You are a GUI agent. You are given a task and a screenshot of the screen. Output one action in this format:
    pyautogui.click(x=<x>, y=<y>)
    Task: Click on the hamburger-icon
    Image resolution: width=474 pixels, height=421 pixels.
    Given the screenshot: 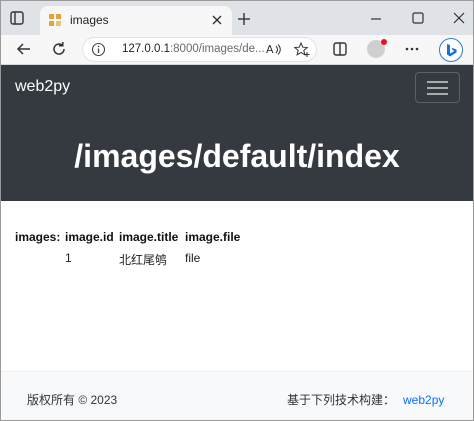 What is the action you would take?
    pyautogui.click(x=437, y=82)
    